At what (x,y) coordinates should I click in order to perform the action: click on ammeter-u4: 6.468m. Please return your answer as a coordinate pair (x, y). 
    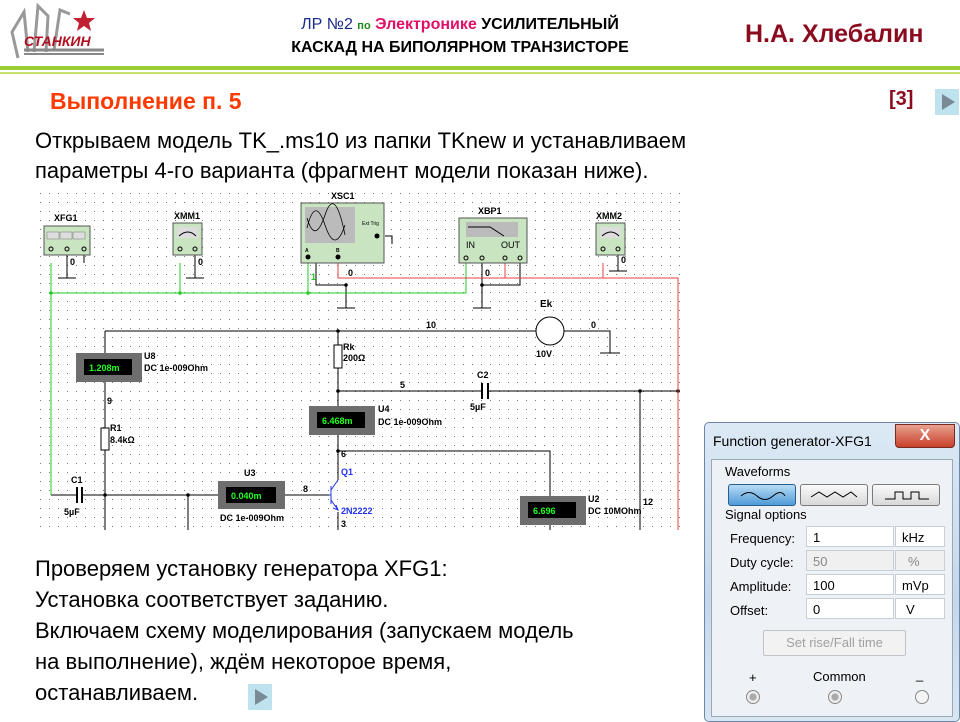
    Looking at the image, I should click on (342, 420).